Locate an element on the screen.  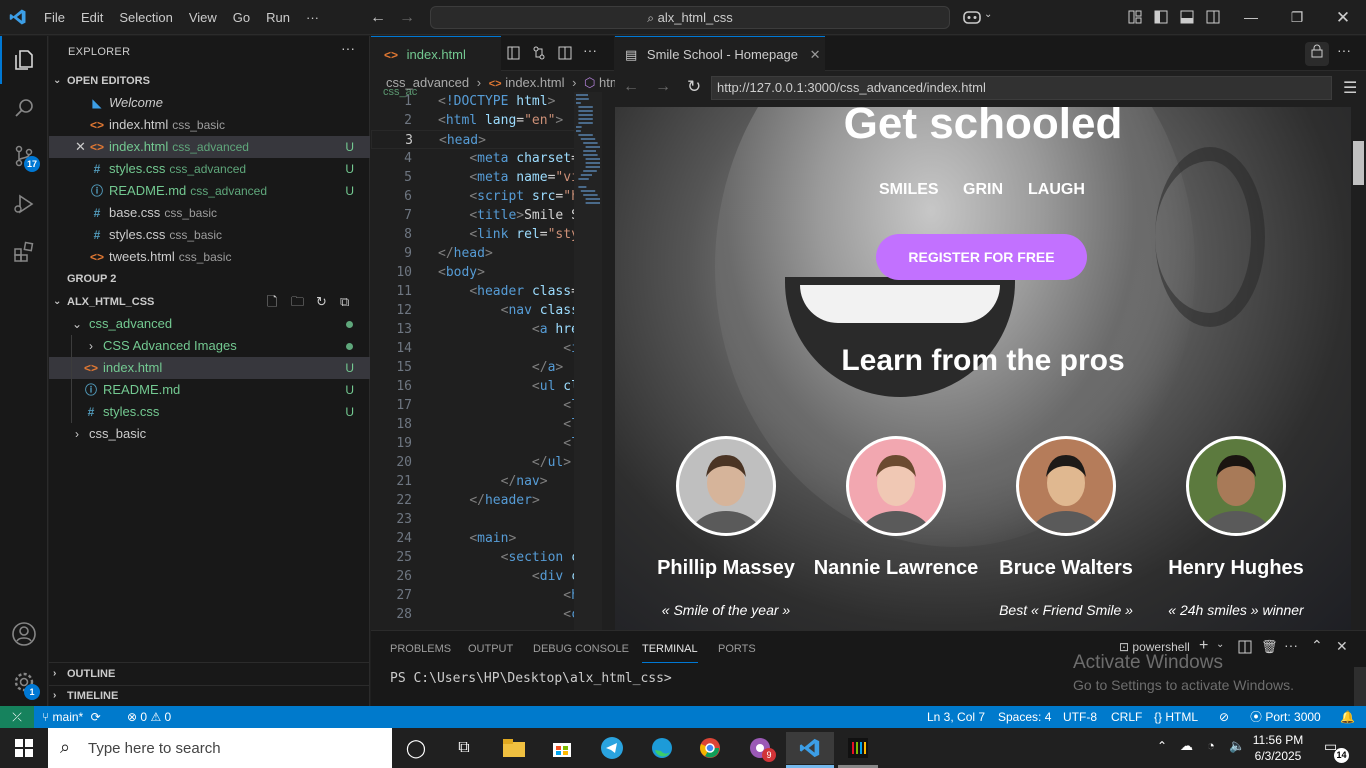
menu-item-run: Run is located at coordinates (278, 17).